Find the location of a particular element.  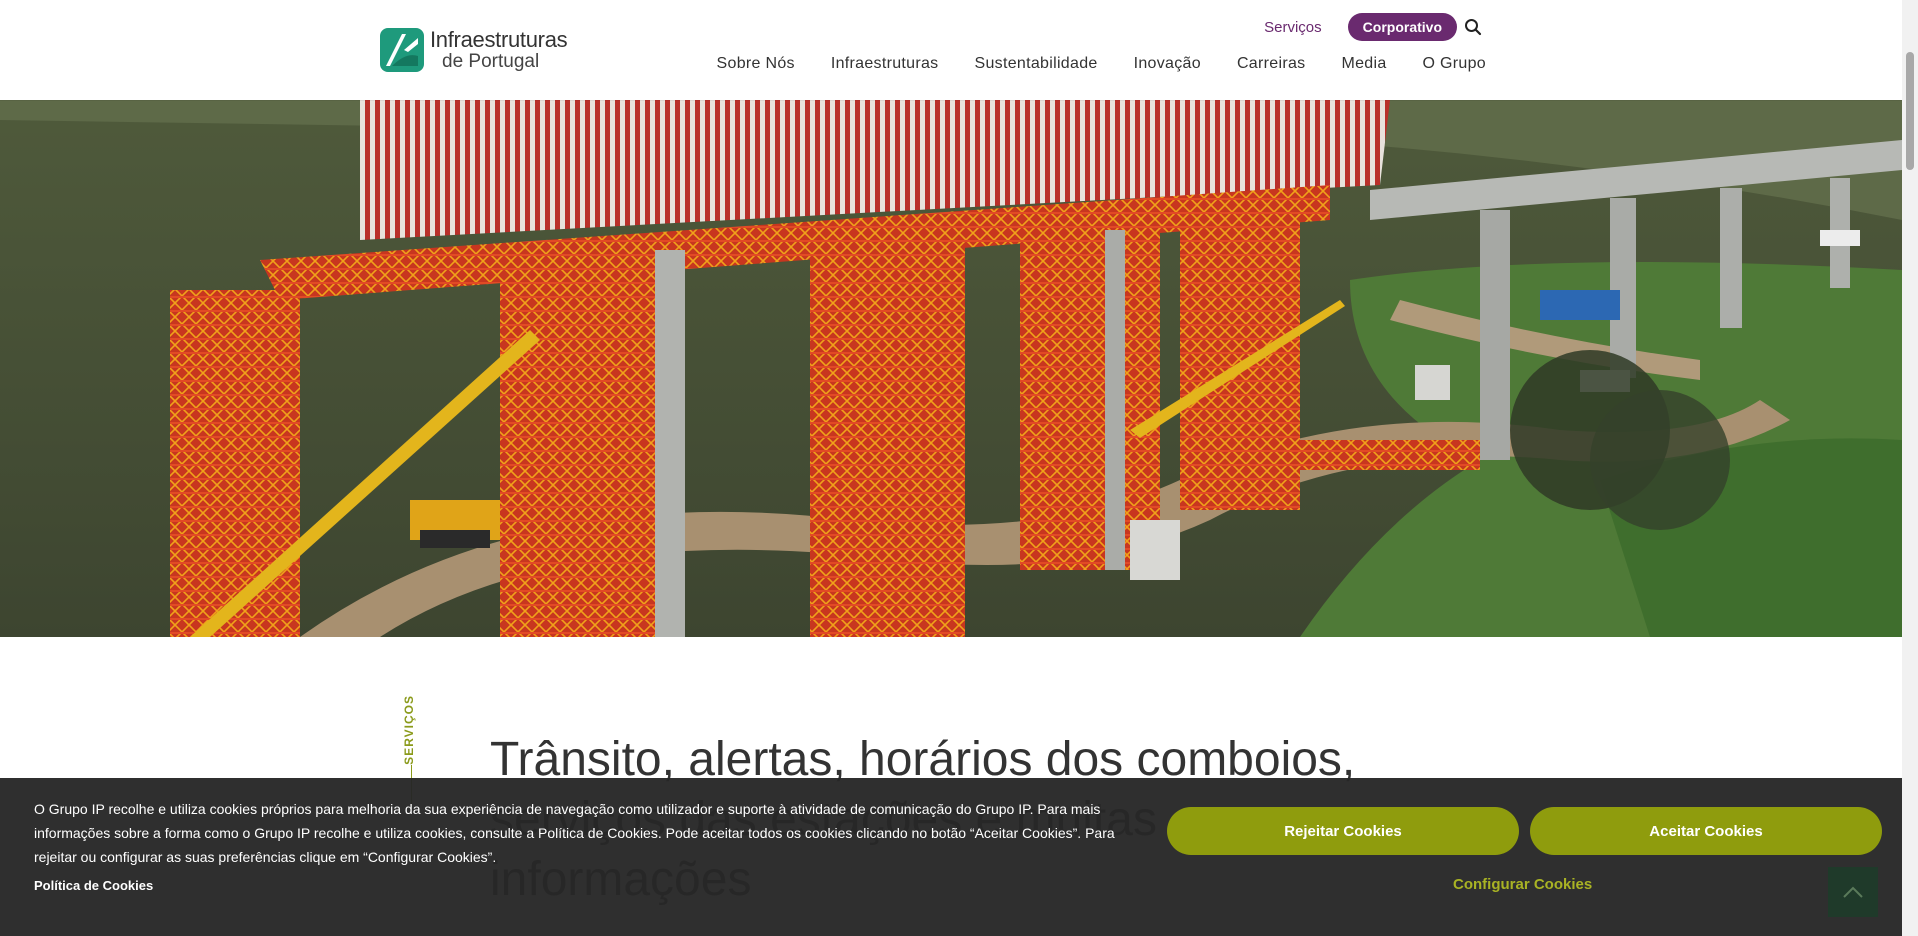

cookie-policy-link: Política de Cookies is located at coordinates (93, 885).